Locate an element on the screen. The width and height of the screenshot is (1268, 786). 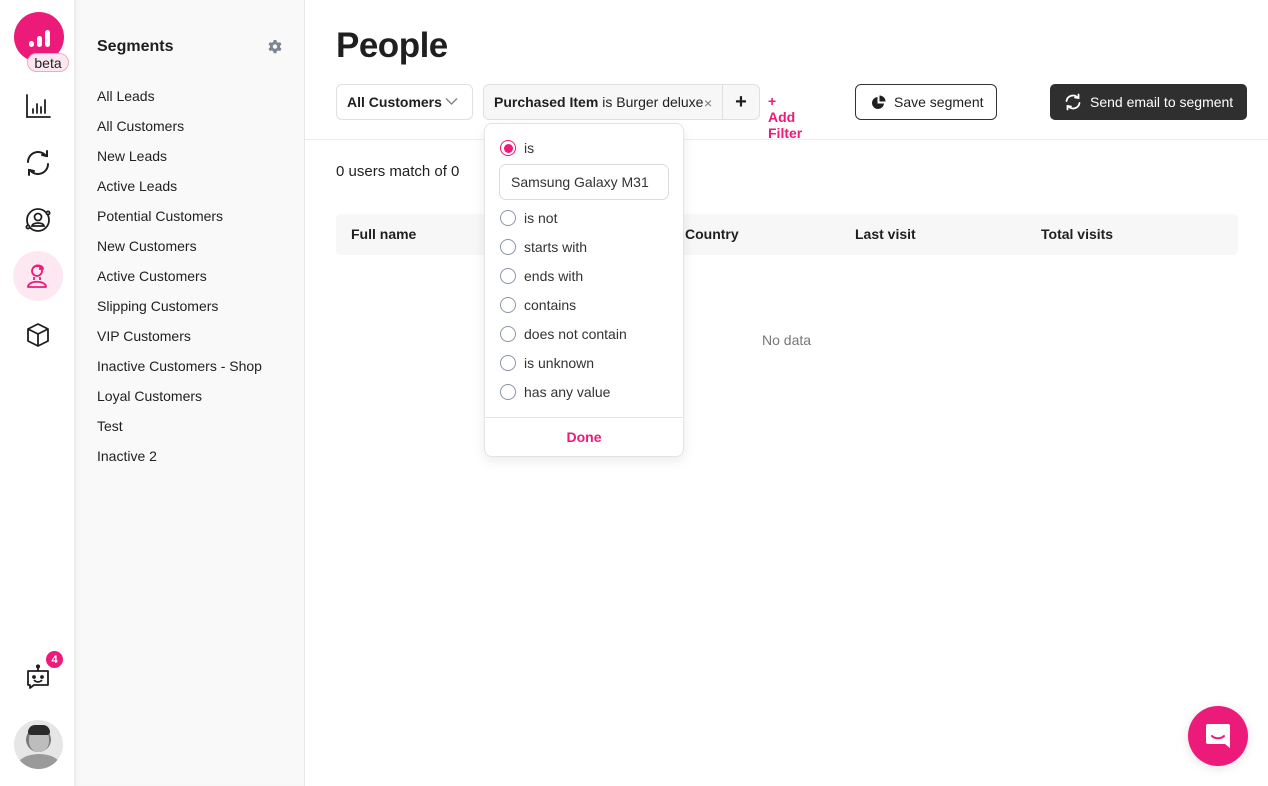
send-email-label: Send email to segment is located at coordinates (1162, 102).